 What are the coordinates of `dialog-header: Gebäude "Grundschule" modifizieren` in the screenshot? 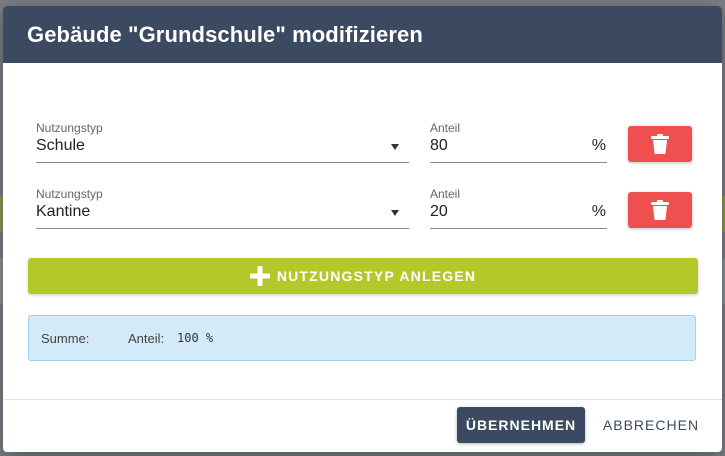 It's located at (362, 34).